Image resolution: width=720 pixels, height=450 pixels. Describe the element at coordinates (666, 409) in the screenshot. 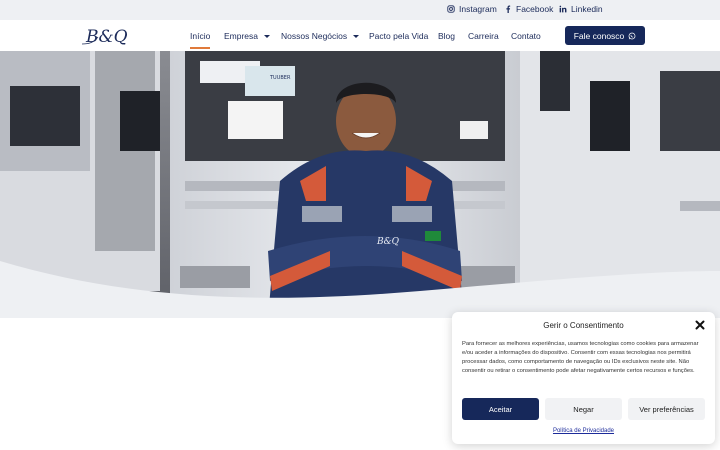

I see `view-preferences-button: Ver preferências` at that location.